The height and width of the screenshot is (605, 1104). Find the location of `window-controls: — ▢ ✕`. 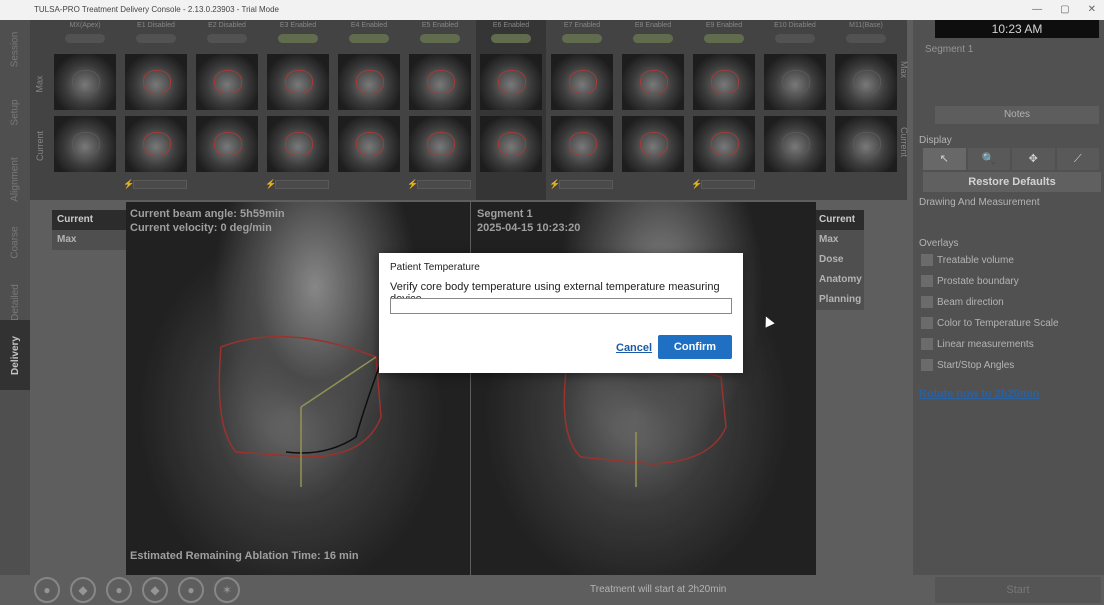

window-controls: — ▢ ✕ is located at coordinates (1064, 10).